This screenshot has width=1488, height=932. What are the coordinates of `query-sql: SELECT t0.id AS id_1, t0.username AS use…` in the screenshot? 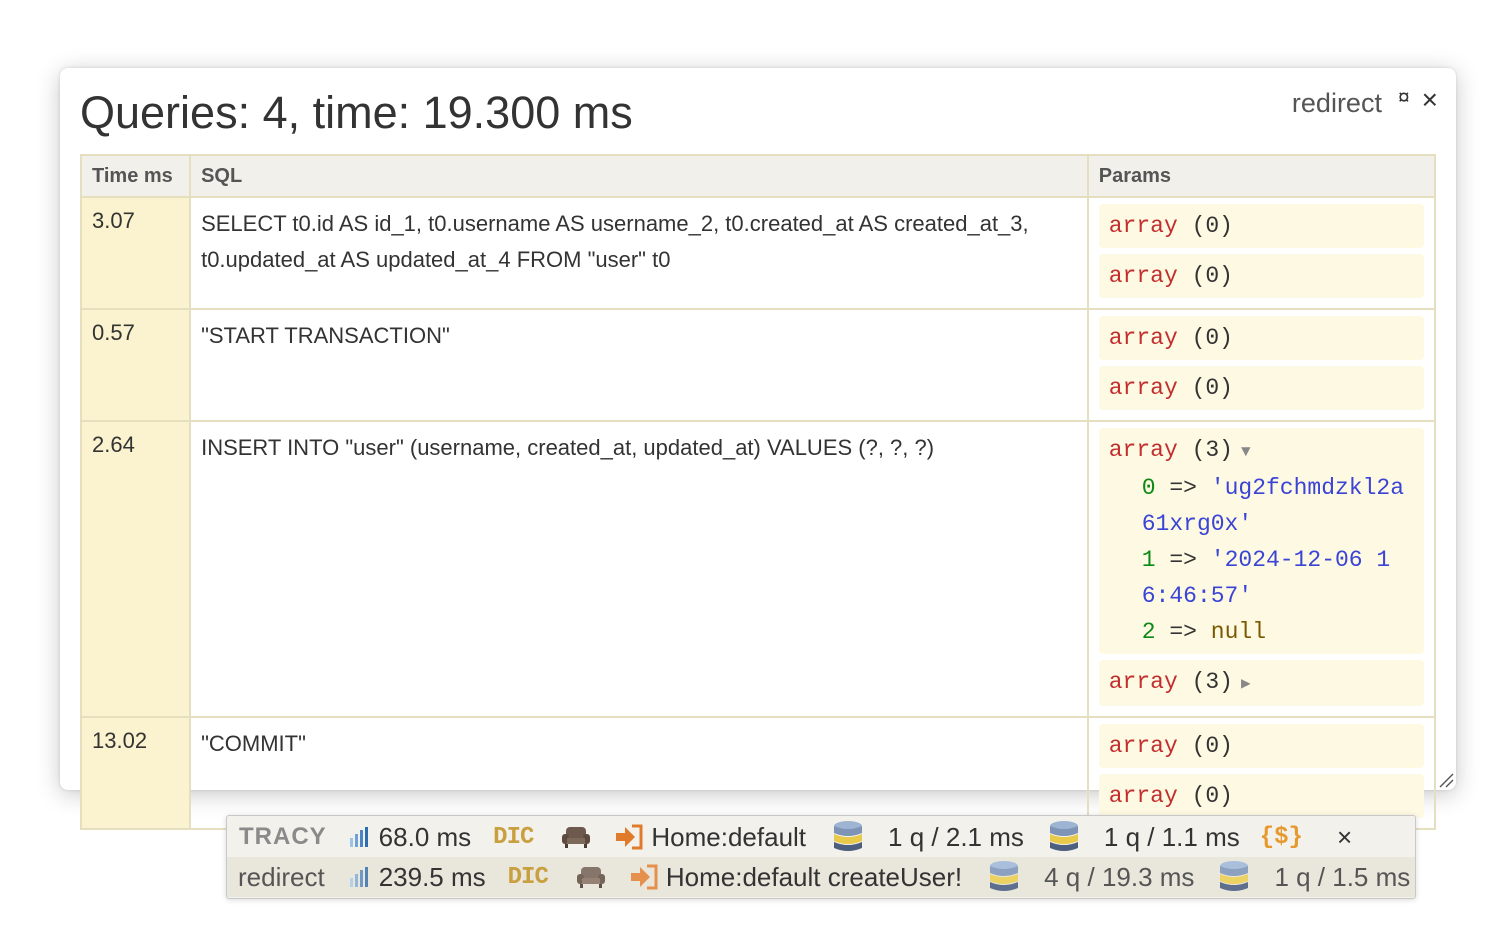 It's located at (639, 253).